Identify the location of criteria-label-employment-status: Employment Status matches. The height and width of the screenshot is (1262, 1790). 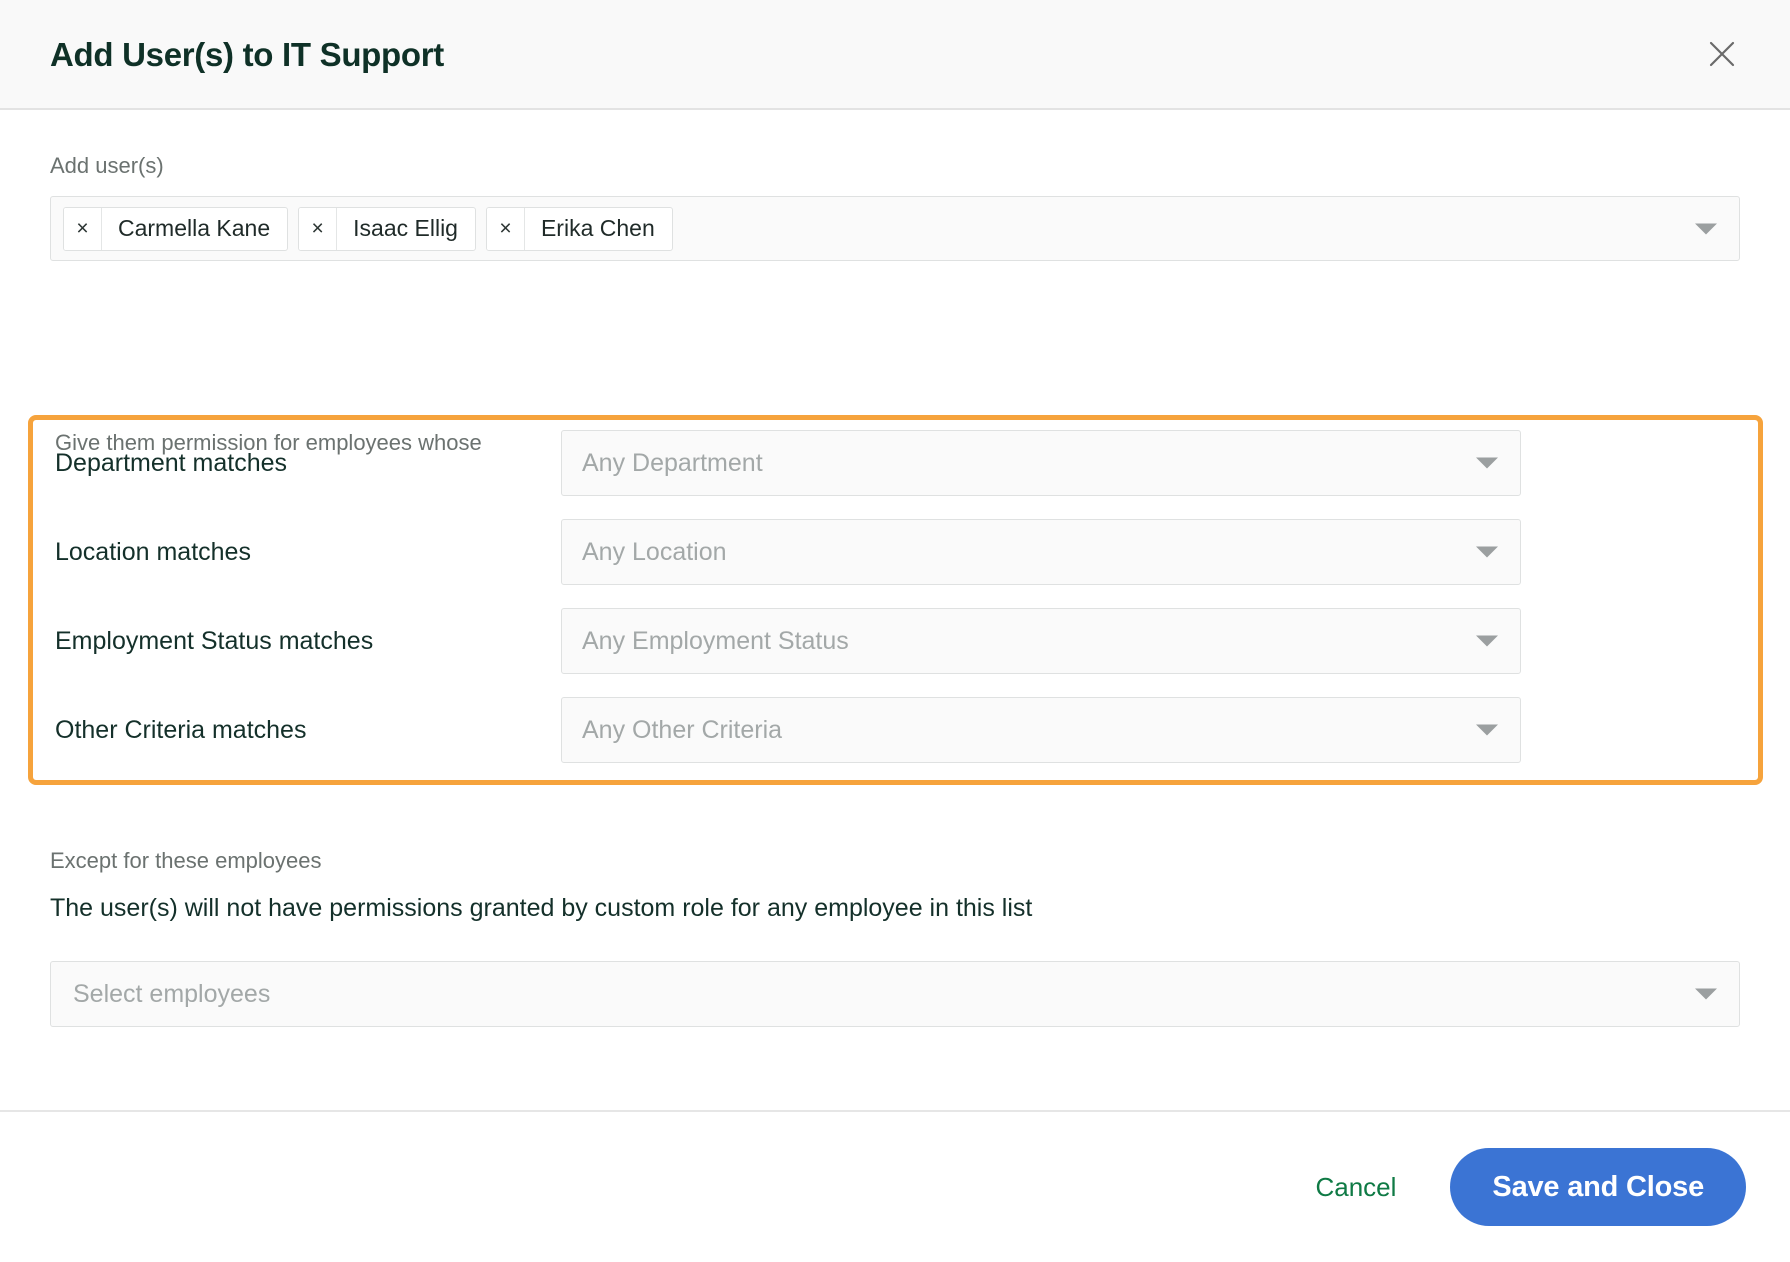
(214, 640).